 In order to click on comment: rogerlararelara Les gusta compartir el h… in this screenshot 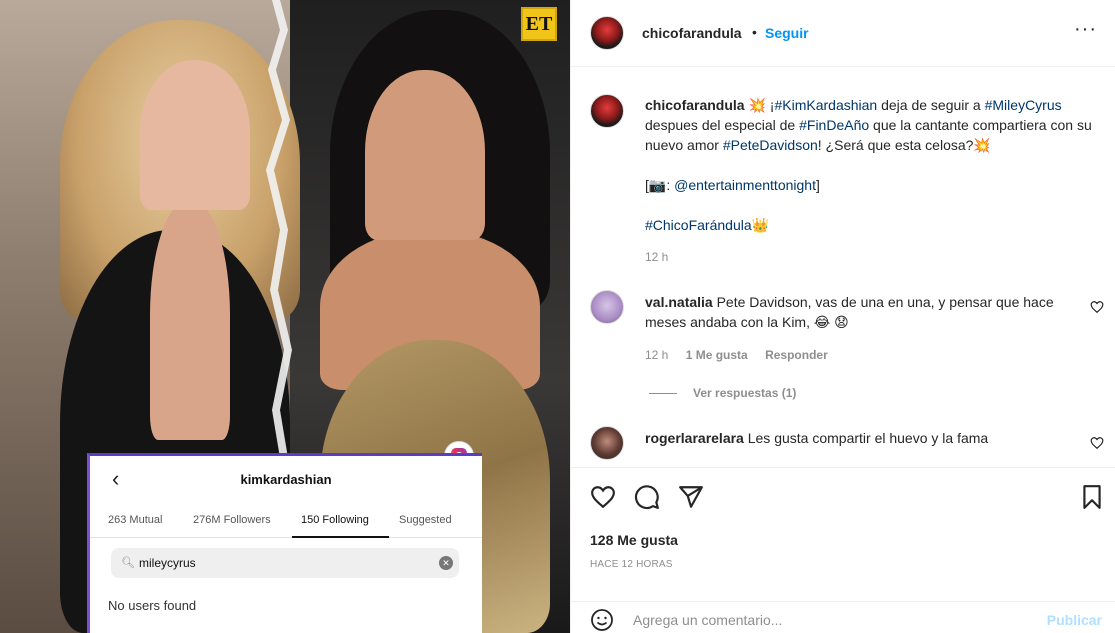, I will do `click(855, 438)`.